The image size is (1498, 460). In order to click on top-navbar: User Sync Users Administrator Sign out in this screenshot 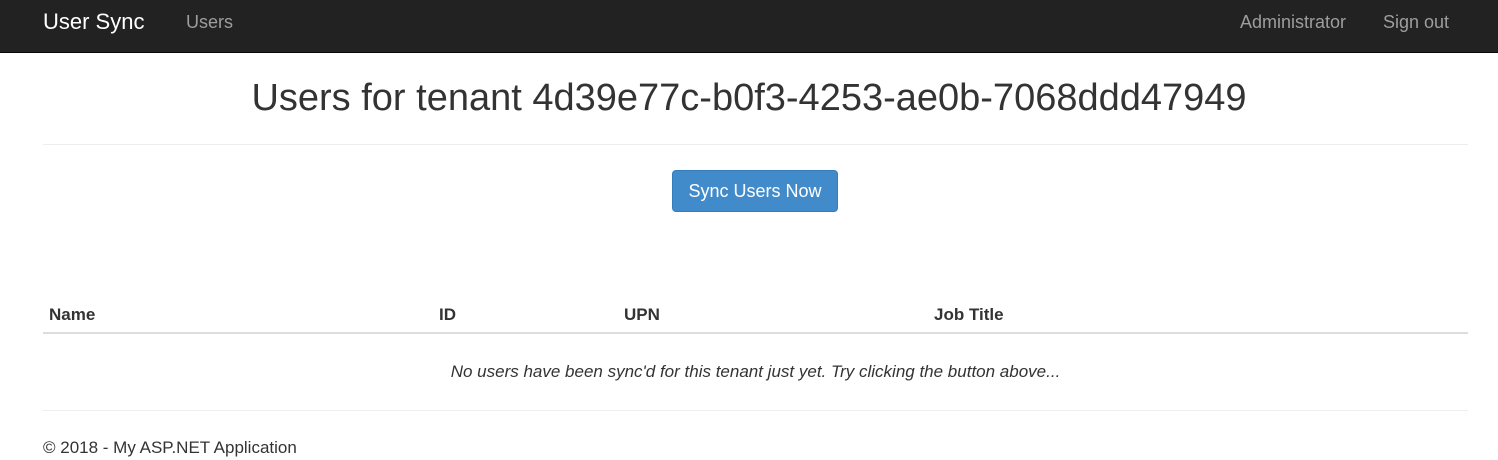, I will do `click(749, 26)`.